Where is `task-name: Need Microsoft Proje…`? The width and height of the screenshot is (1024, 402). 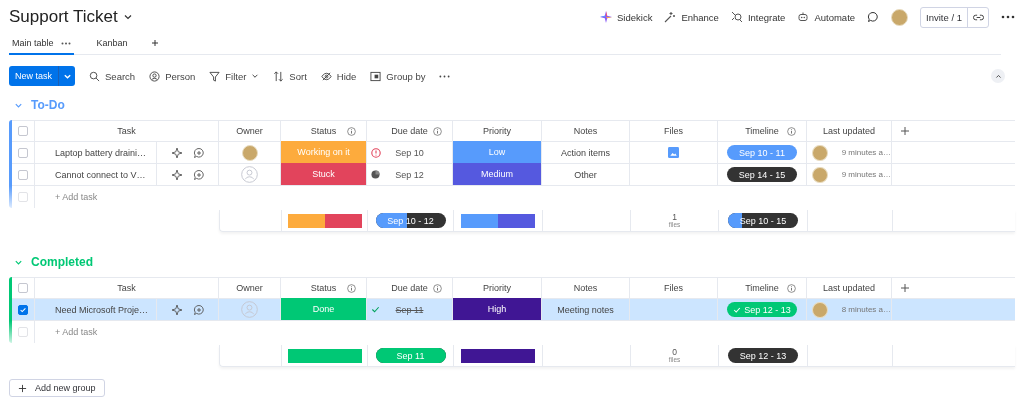
task-name: Need Microsoft Proje… is located at coordinates (102, 309).